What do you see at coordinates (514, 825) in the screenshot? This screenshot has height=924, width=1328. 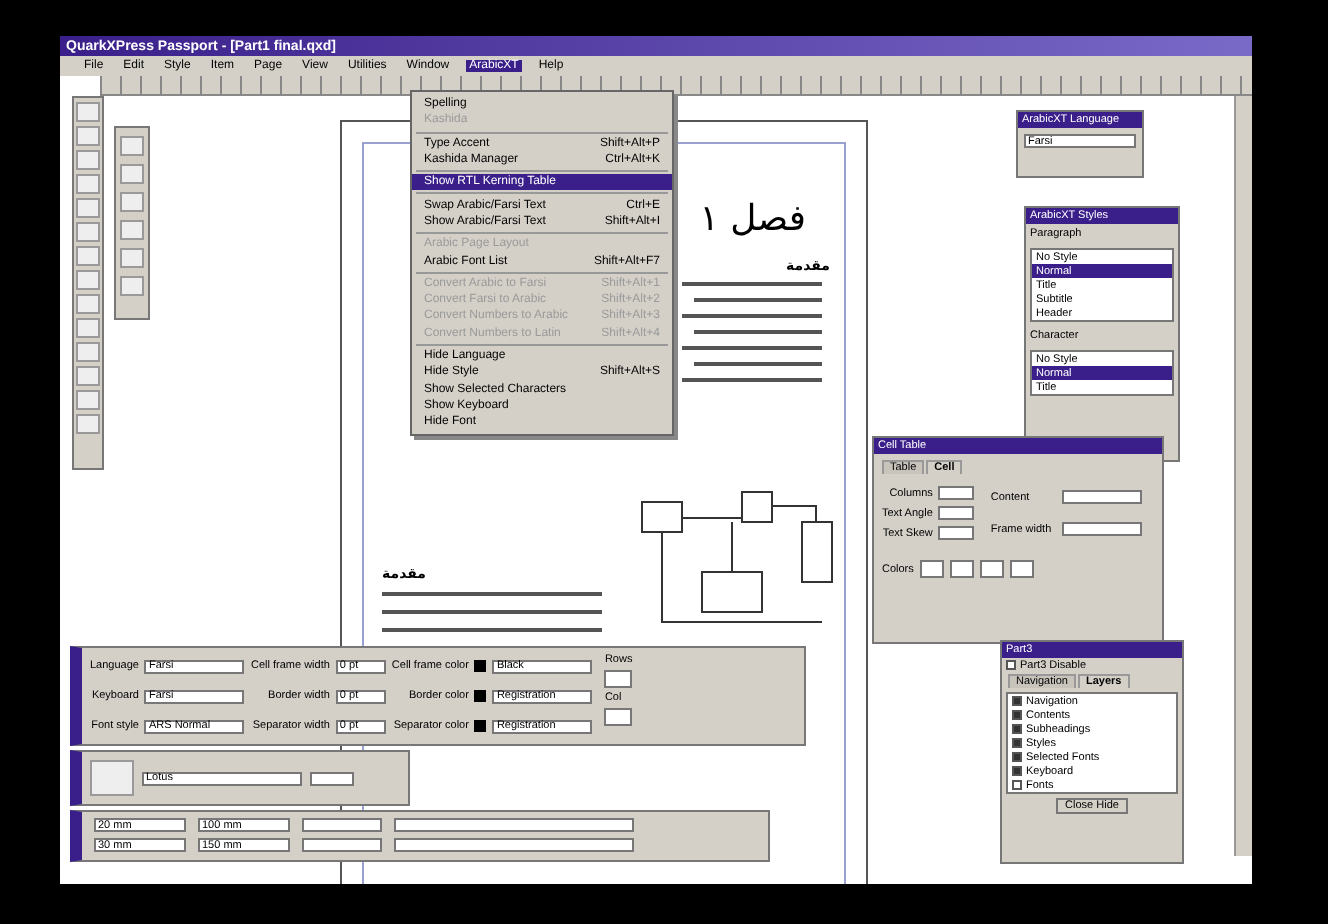 I see `font-field` at bounding box center [514, 825].